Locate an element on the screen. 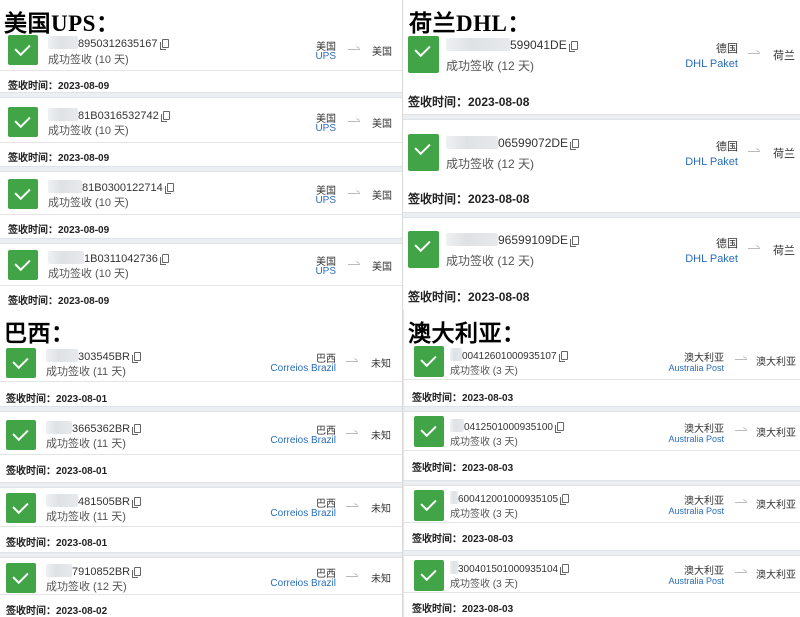  tracking-number: 0412501000935100 is located at coordinates (507, 426).